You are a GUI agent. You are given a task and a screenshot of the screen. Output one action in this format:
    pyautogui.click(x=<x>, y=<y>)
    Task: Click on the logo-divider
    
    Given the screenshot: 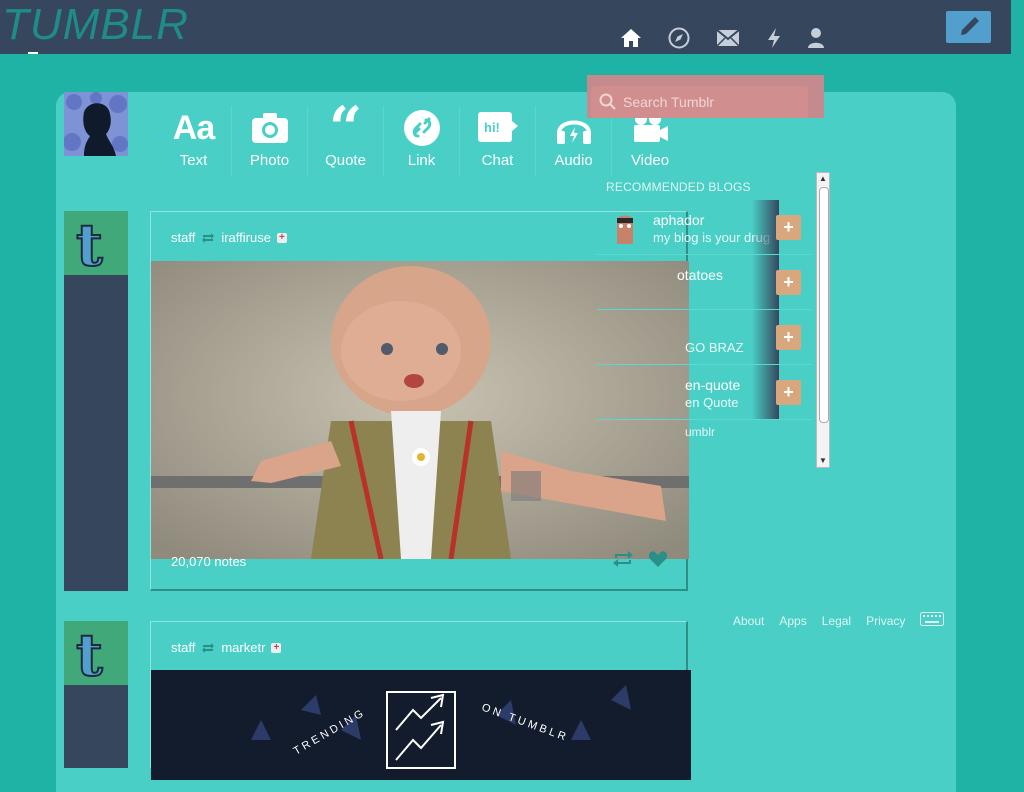 What is the action you would take?
    pyautogui.click(x=33, y=53)
    